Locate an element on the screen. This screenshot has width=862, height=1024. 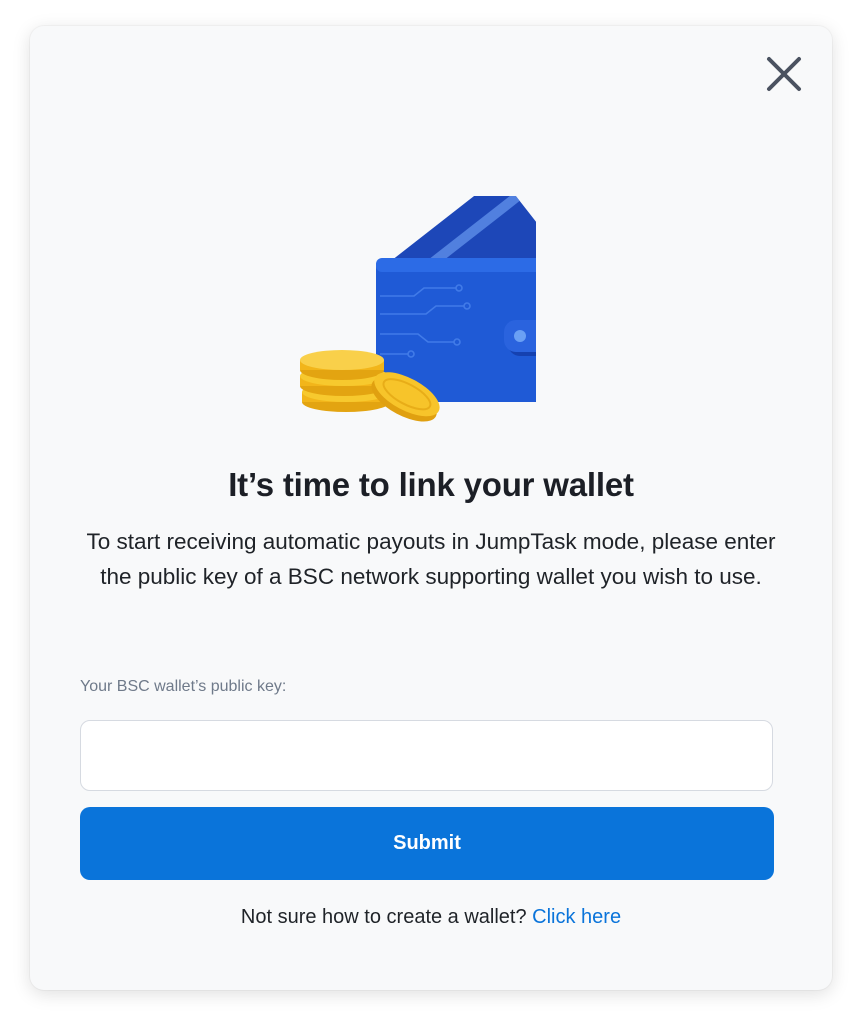
close-icon is located at coordinates (784, 74).